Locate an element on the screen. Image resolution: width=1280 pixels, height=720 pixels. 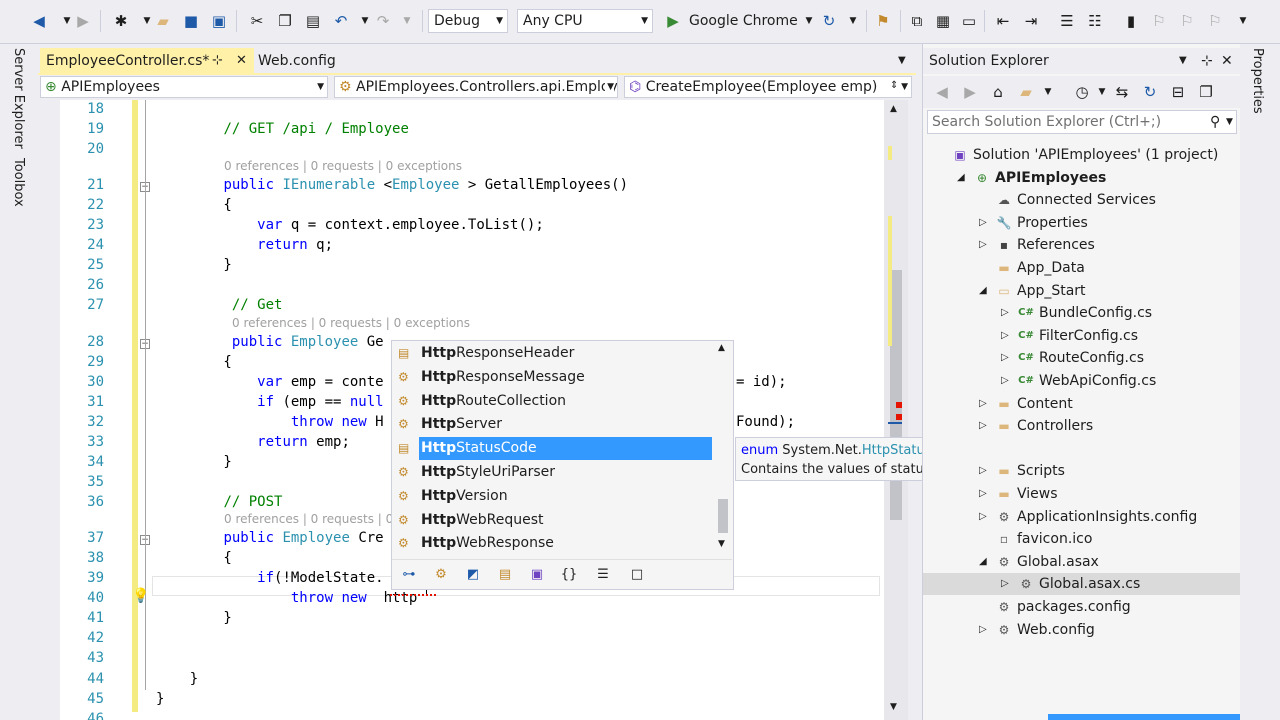
redo-dropdown-icon: ▼ is located at coordinates (407, 21).